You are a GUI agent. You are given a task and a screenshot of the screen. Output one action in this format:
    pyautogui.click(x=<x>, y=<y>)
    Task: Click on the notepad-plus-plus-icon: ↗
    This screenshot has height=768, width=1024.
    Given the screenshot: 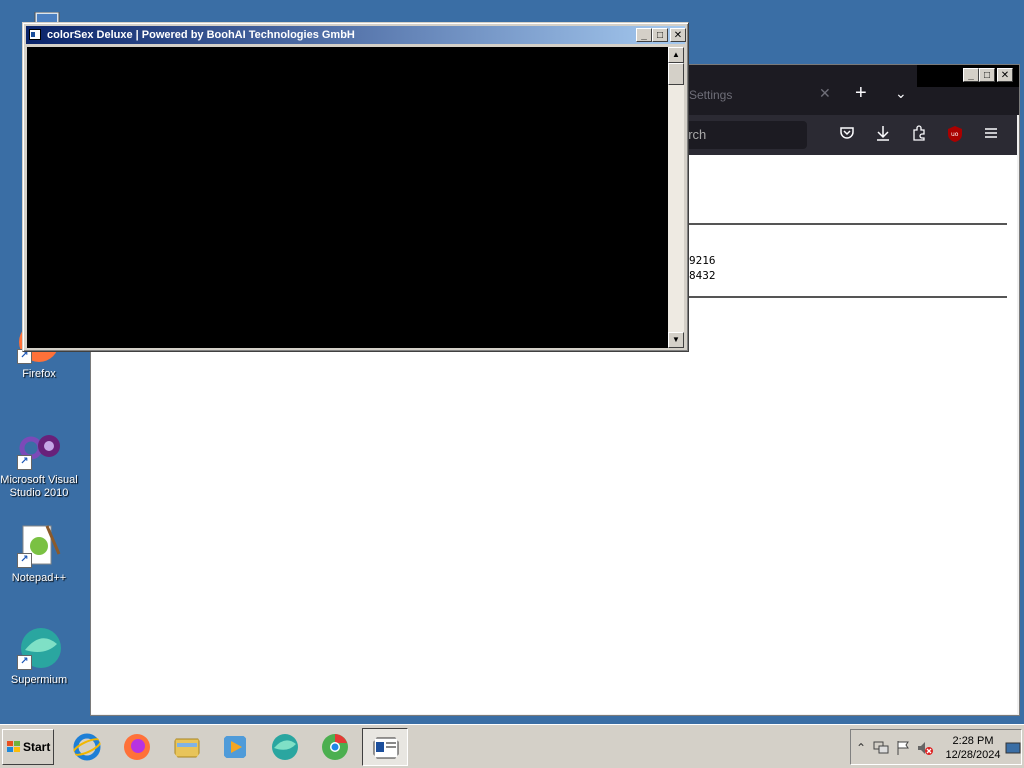 What is the action you would take?
    pyautogui.click(x=39, y=546)
    